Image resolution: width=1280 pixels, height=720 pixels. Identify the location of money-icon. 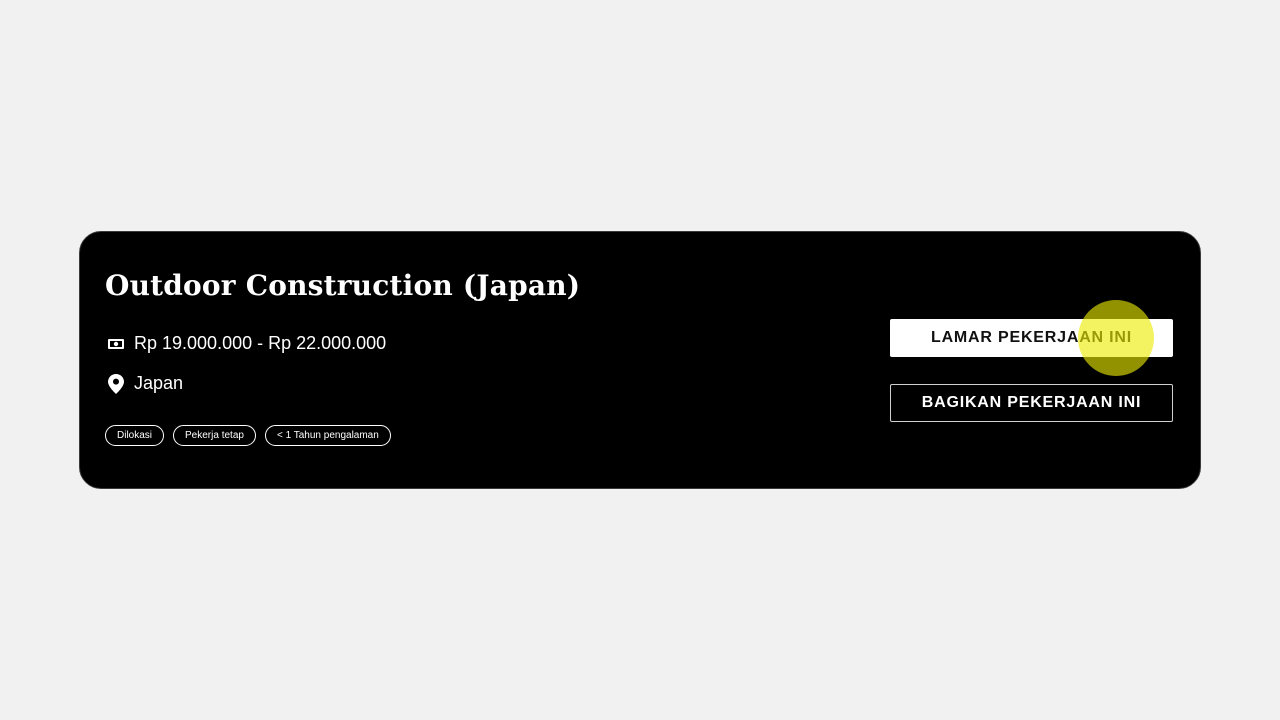
(116, 344).